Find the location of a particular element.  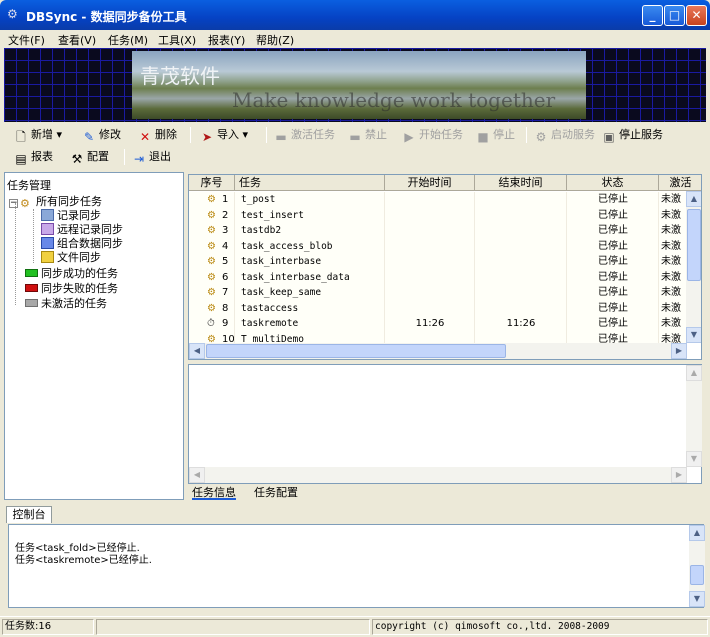

column-header-no: 序号 is located at coordinates (212, 183).